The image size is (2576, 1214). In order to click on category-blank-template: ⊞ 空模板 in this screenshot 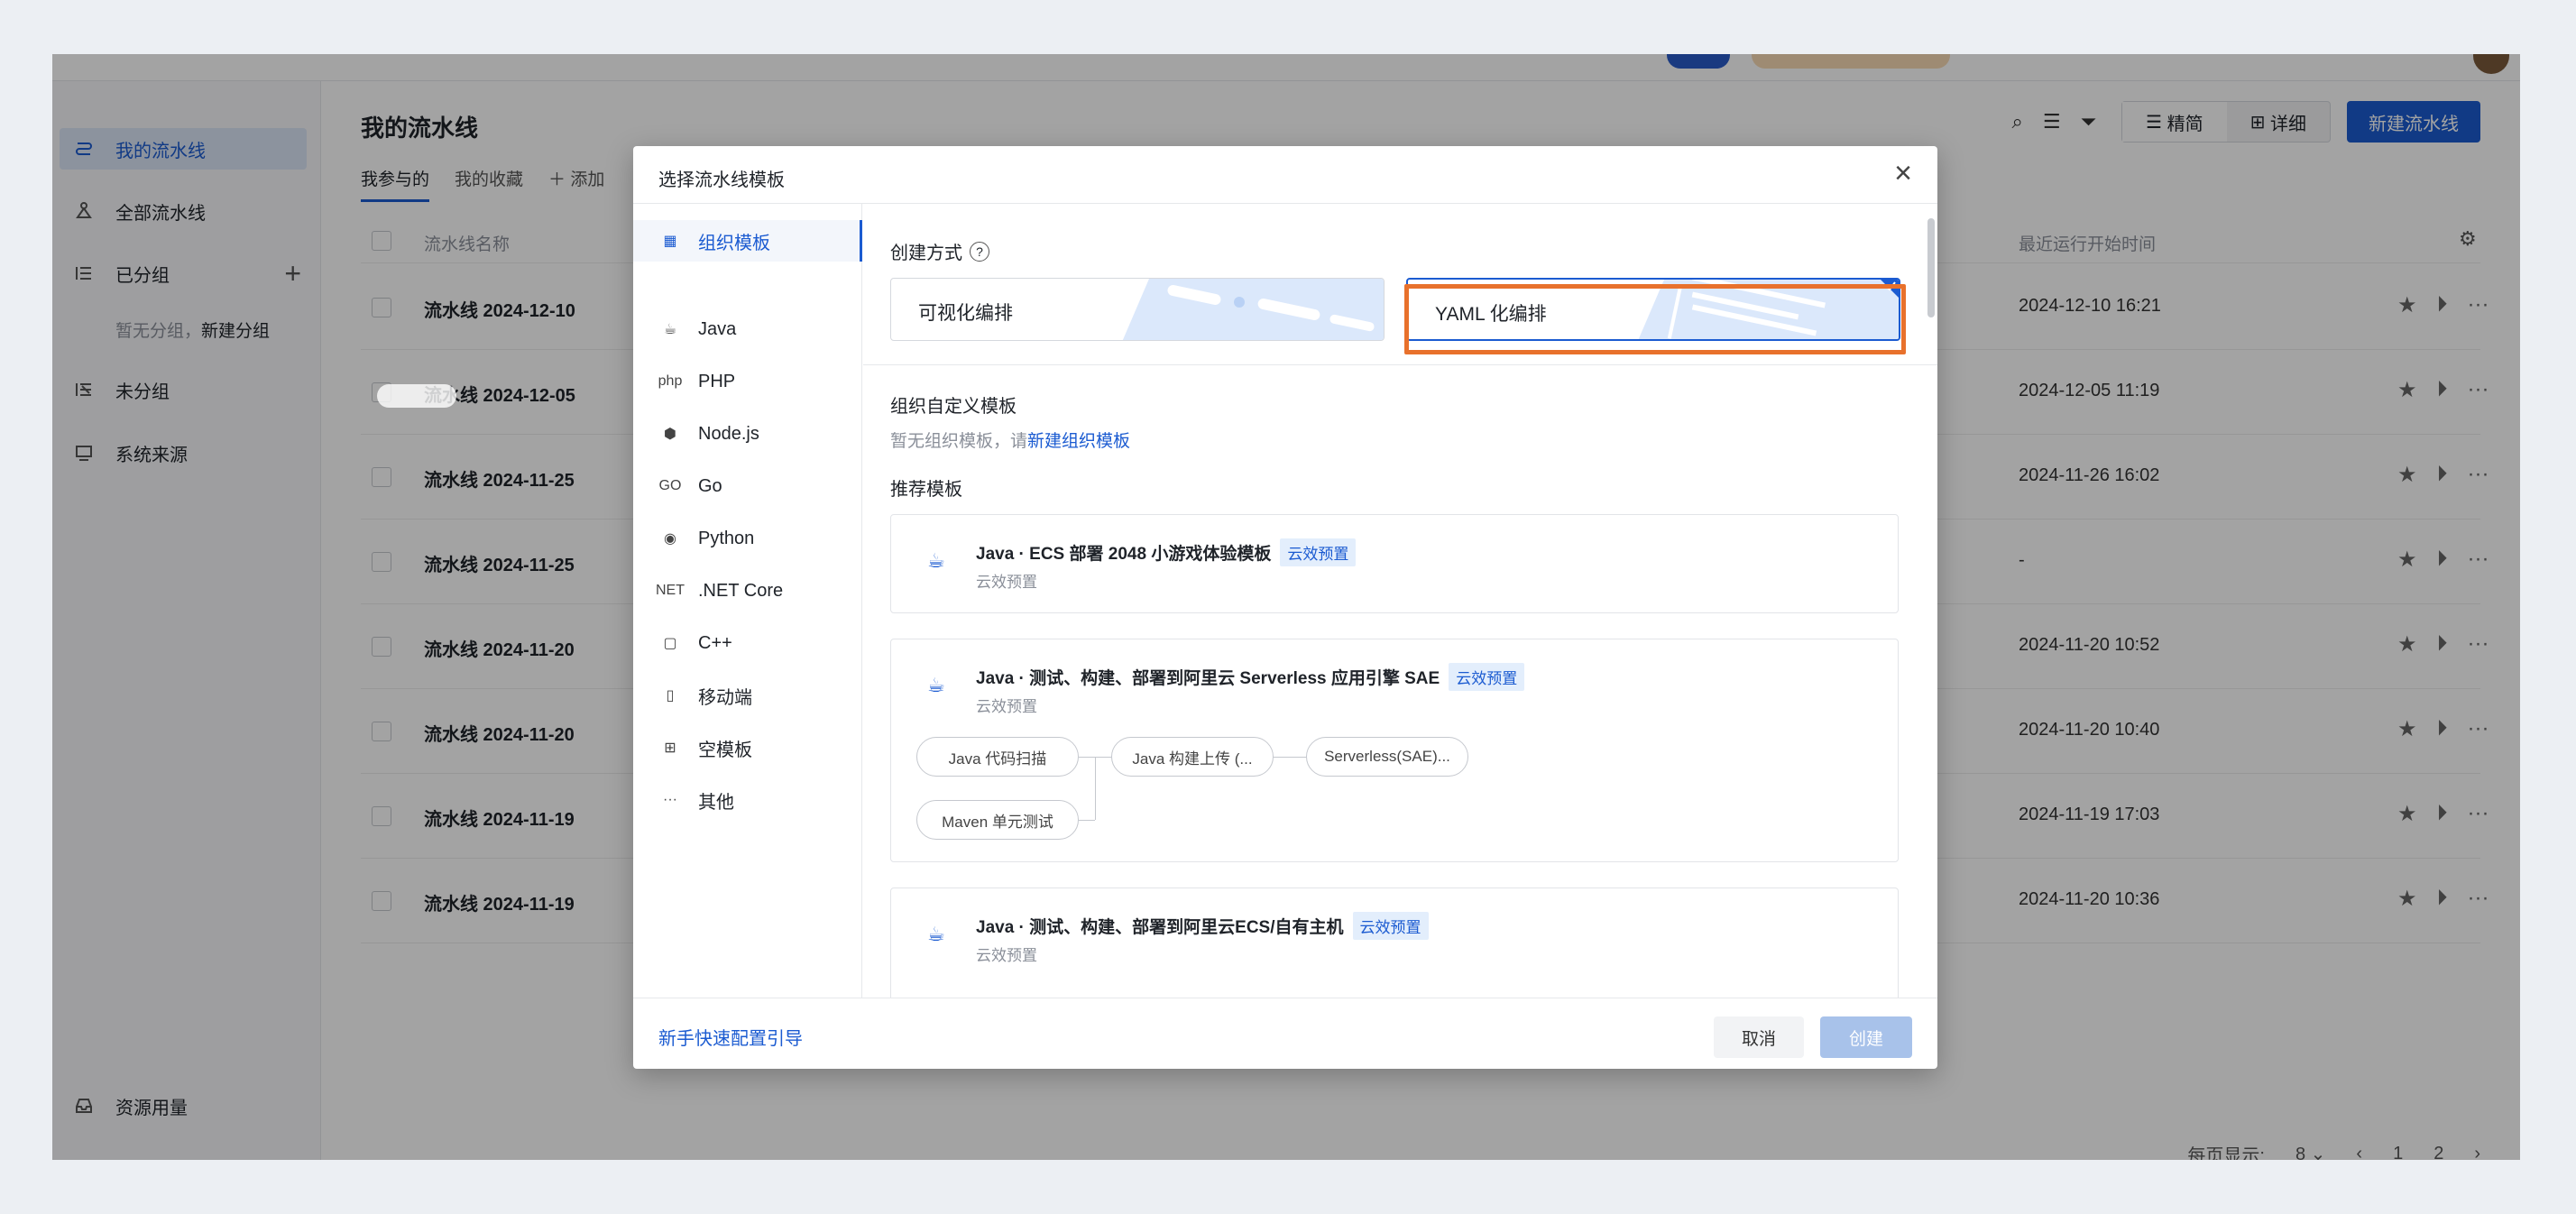, I will do `click(747, 747)`.